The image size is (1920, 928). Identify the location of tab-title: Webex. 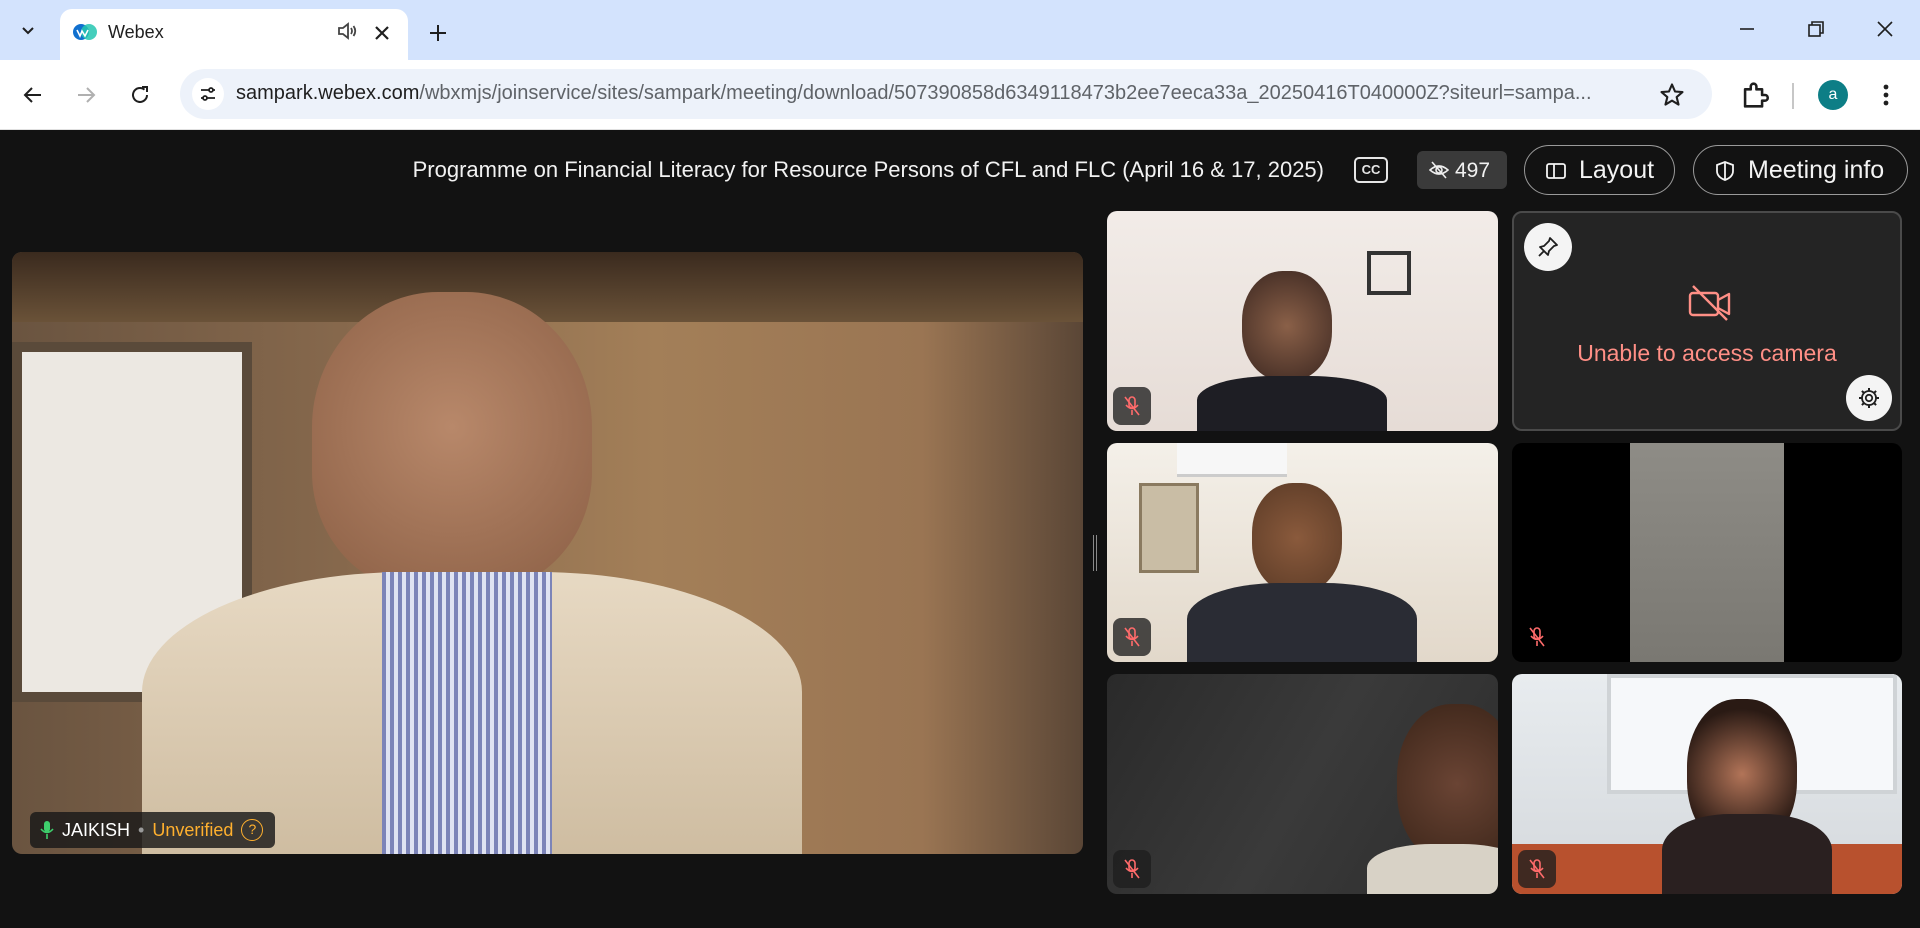
(136, 32).